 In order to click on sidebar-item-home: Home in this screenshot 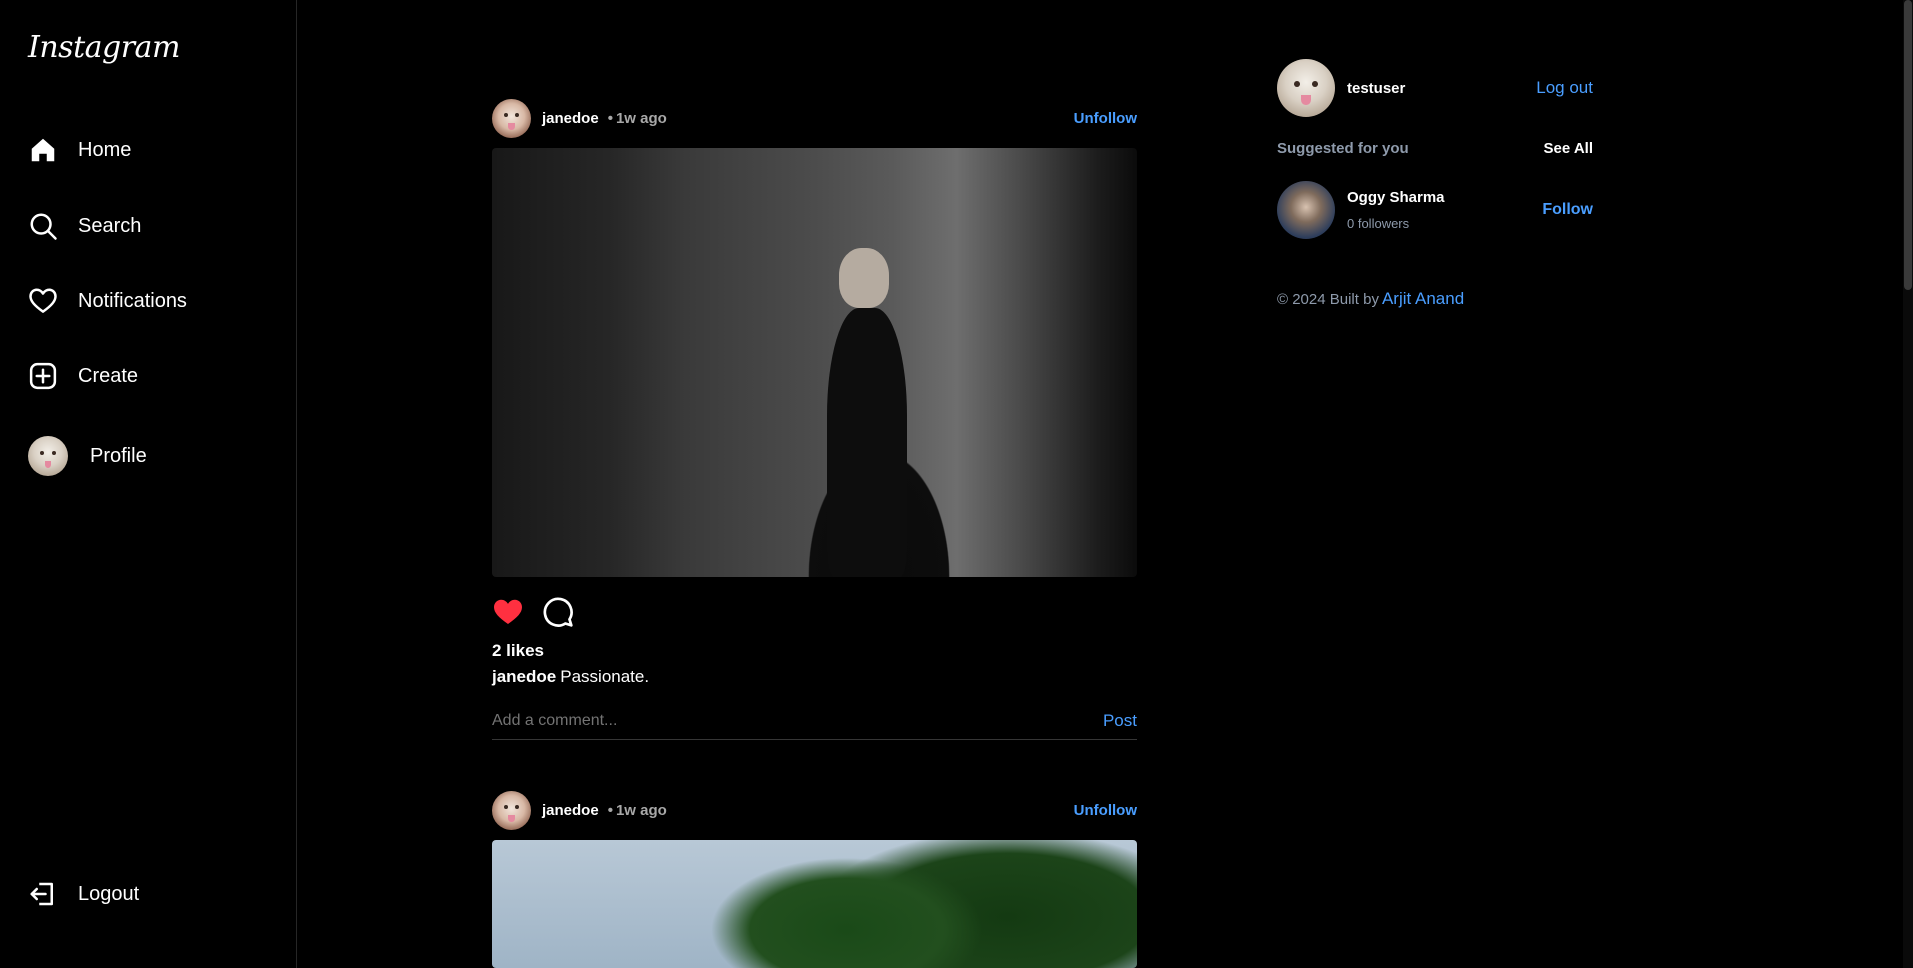, I will do `click(79, 150)`.